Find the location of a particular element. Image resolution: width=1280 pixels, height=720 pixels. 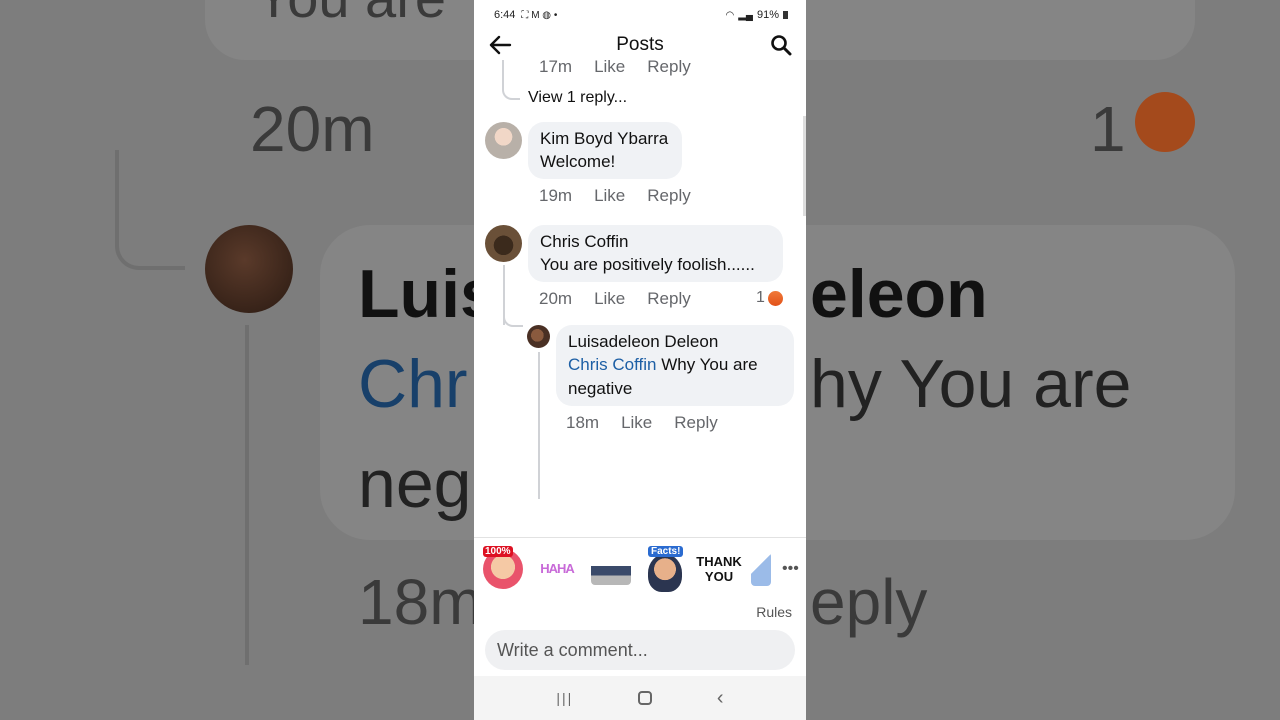

comment-bubble-kim: Kim Boyd Ybarra Welcome! is located at coordinates (605, 150).